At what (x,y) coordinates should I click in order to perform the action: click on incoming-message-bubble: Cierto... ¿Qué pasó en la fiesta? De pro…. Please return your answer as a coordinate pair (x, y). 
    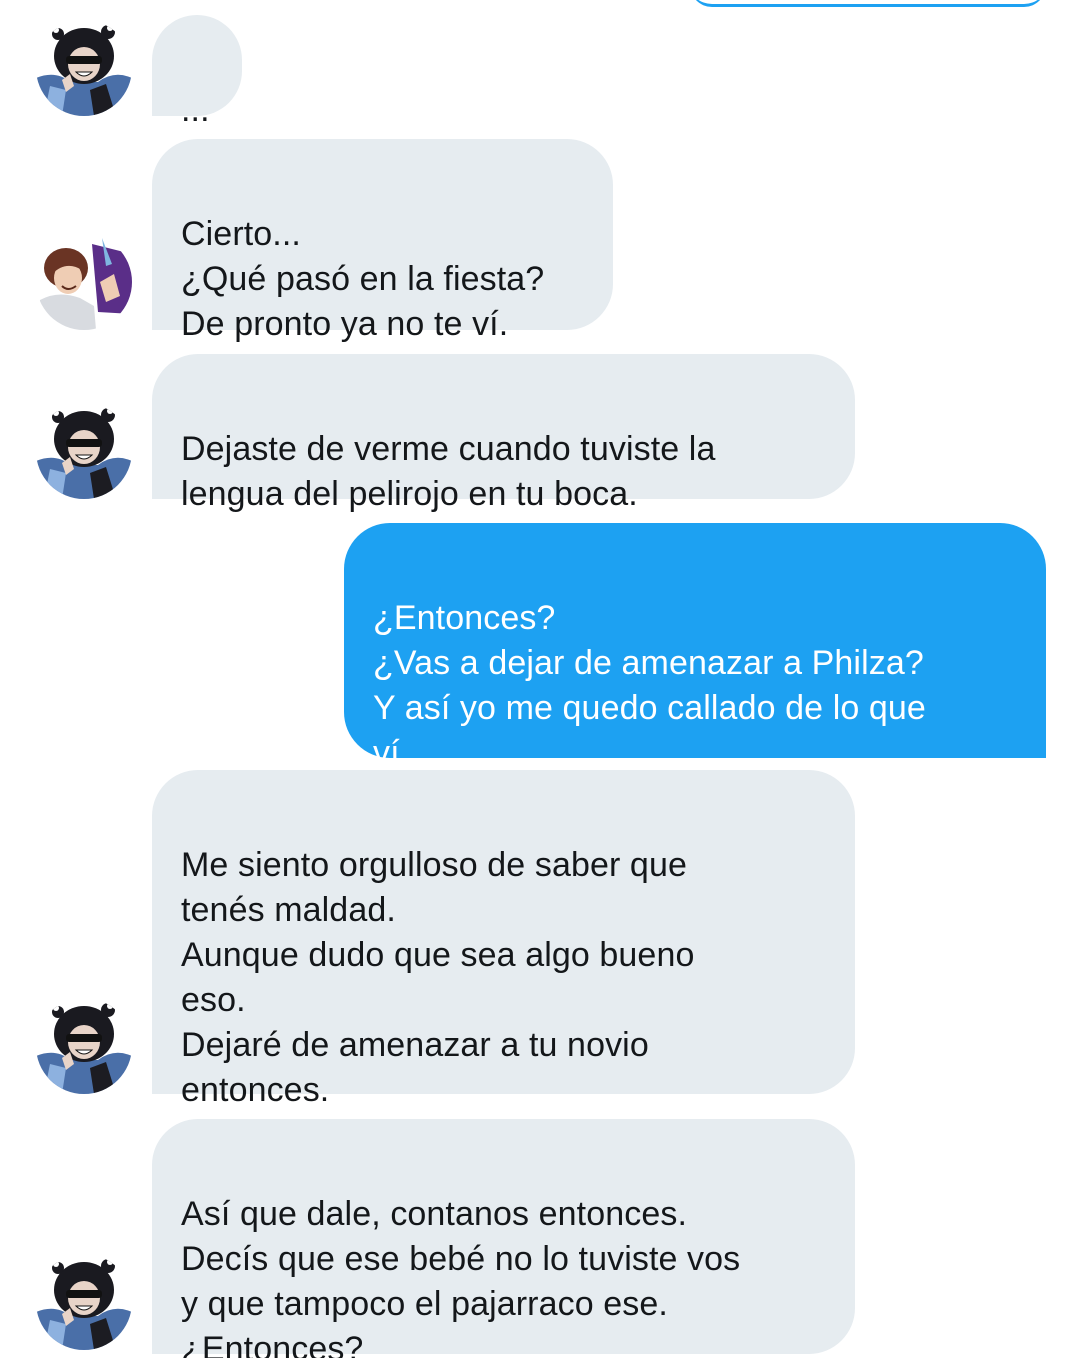
    Looking at the image, I should click on (382, 241).